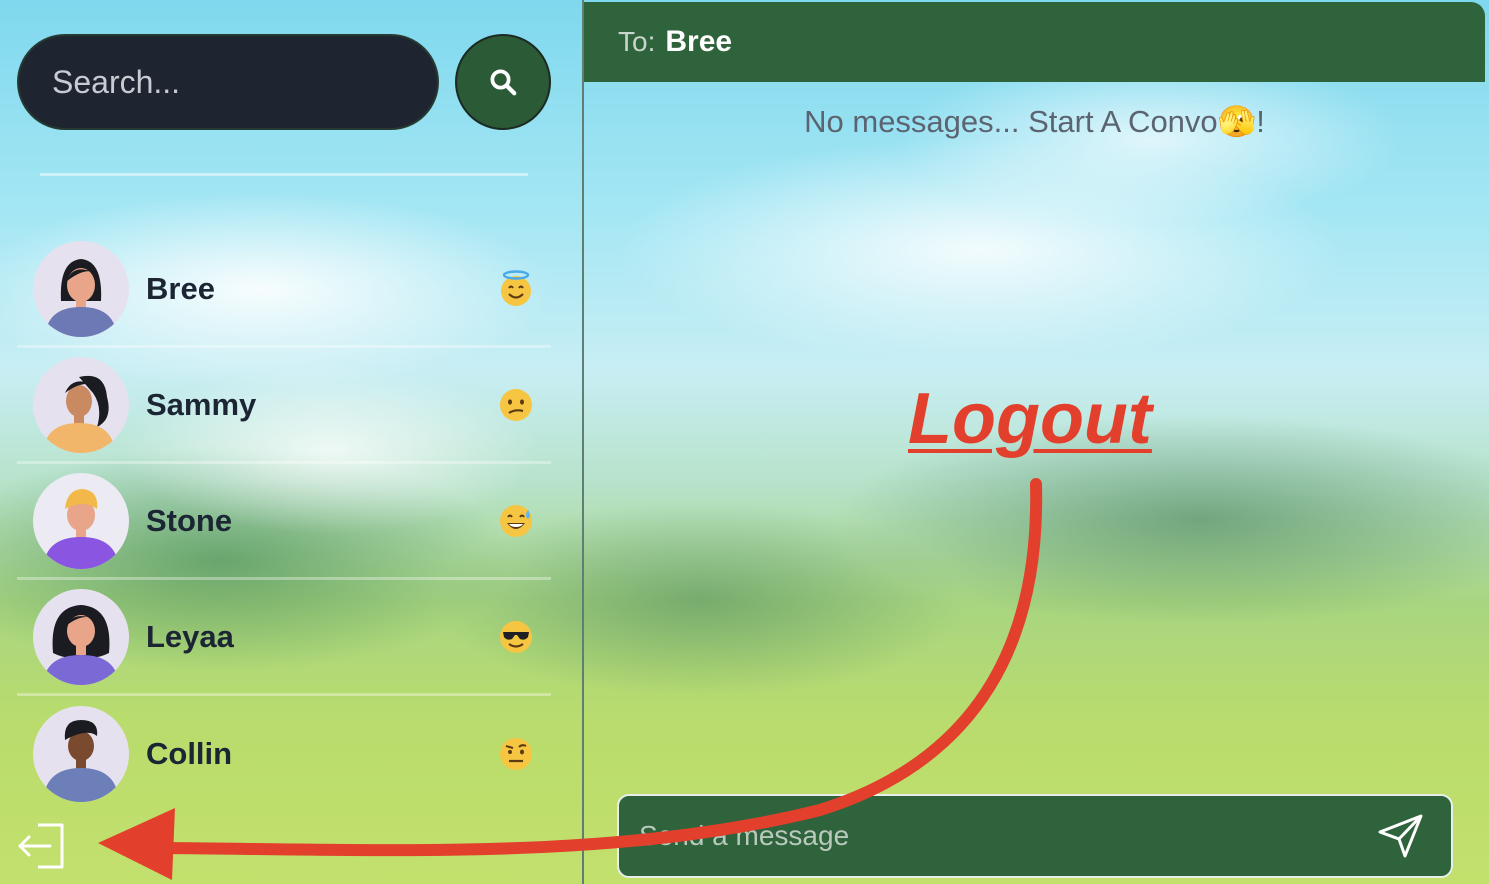  What do you see at coordinates (189, 520) in the screenshot?
I see `contact-name: Stone` at bounding box center [189, 520].